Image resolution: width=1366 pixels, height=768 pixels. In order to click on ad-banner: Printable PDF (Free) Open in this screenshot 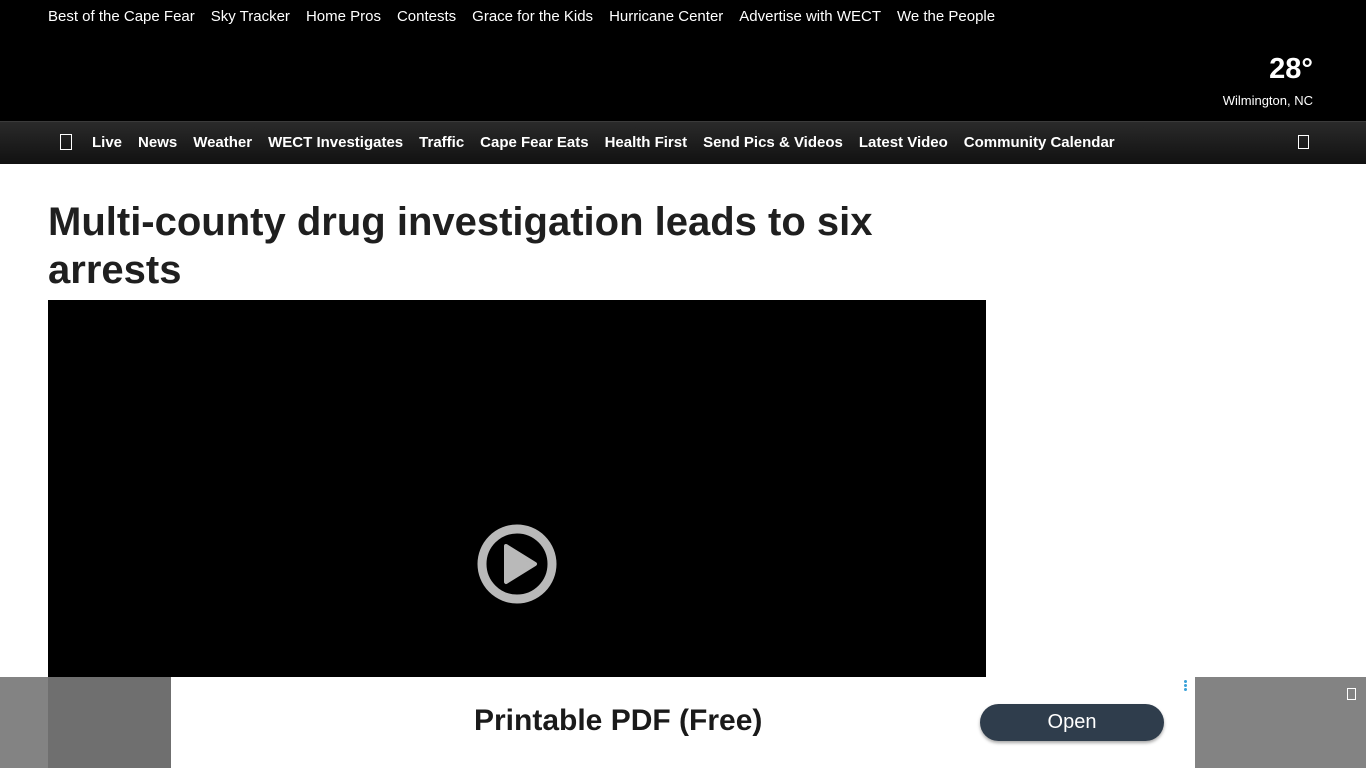, I will do `click(683, 722)`.